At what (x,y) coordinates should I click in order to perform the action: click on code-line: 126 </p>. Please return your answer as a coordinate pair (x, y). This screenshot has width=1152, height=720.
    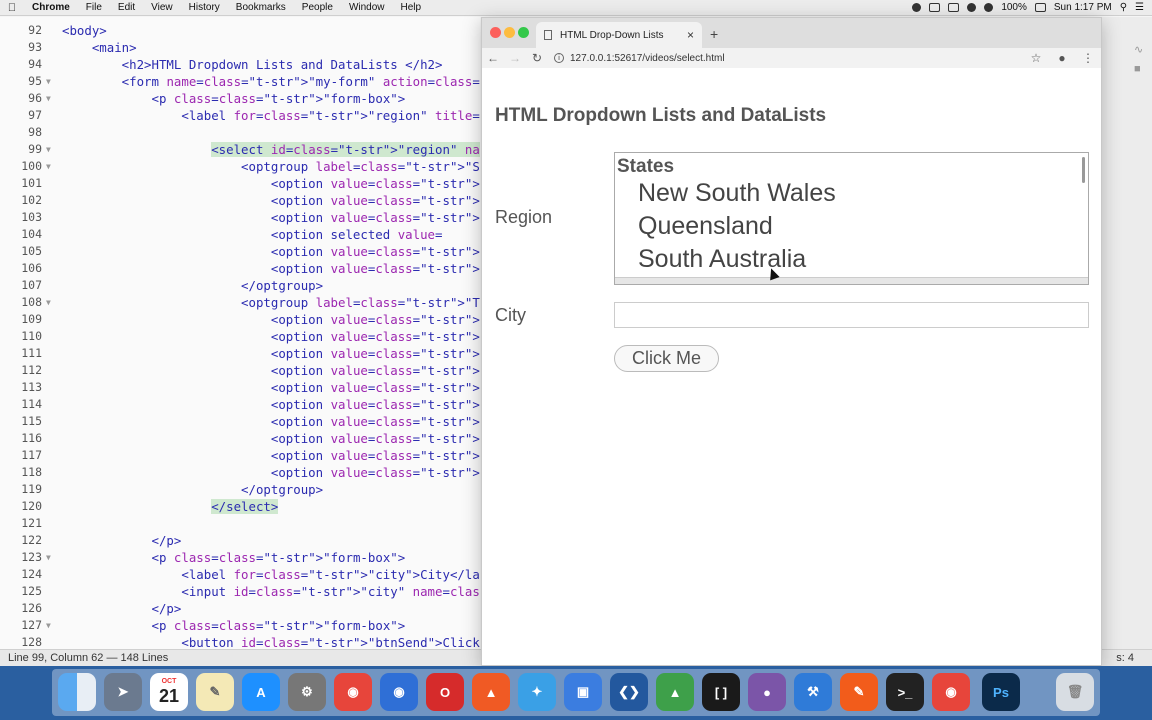
    Looking at the image, I should click on (240, 608).